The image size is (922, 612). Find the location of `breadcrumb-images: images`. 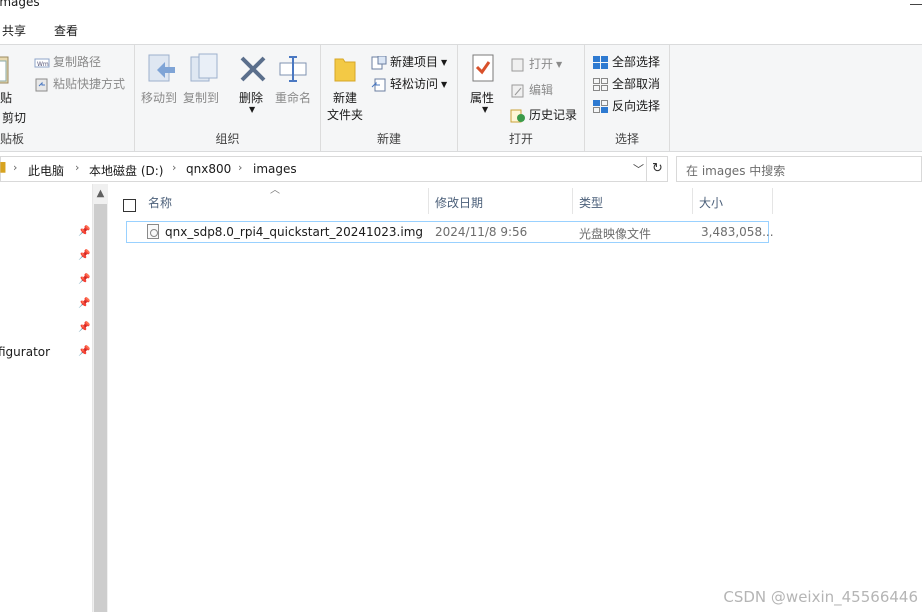

breadcrumb-images: images is located at coordinates (275, 169).